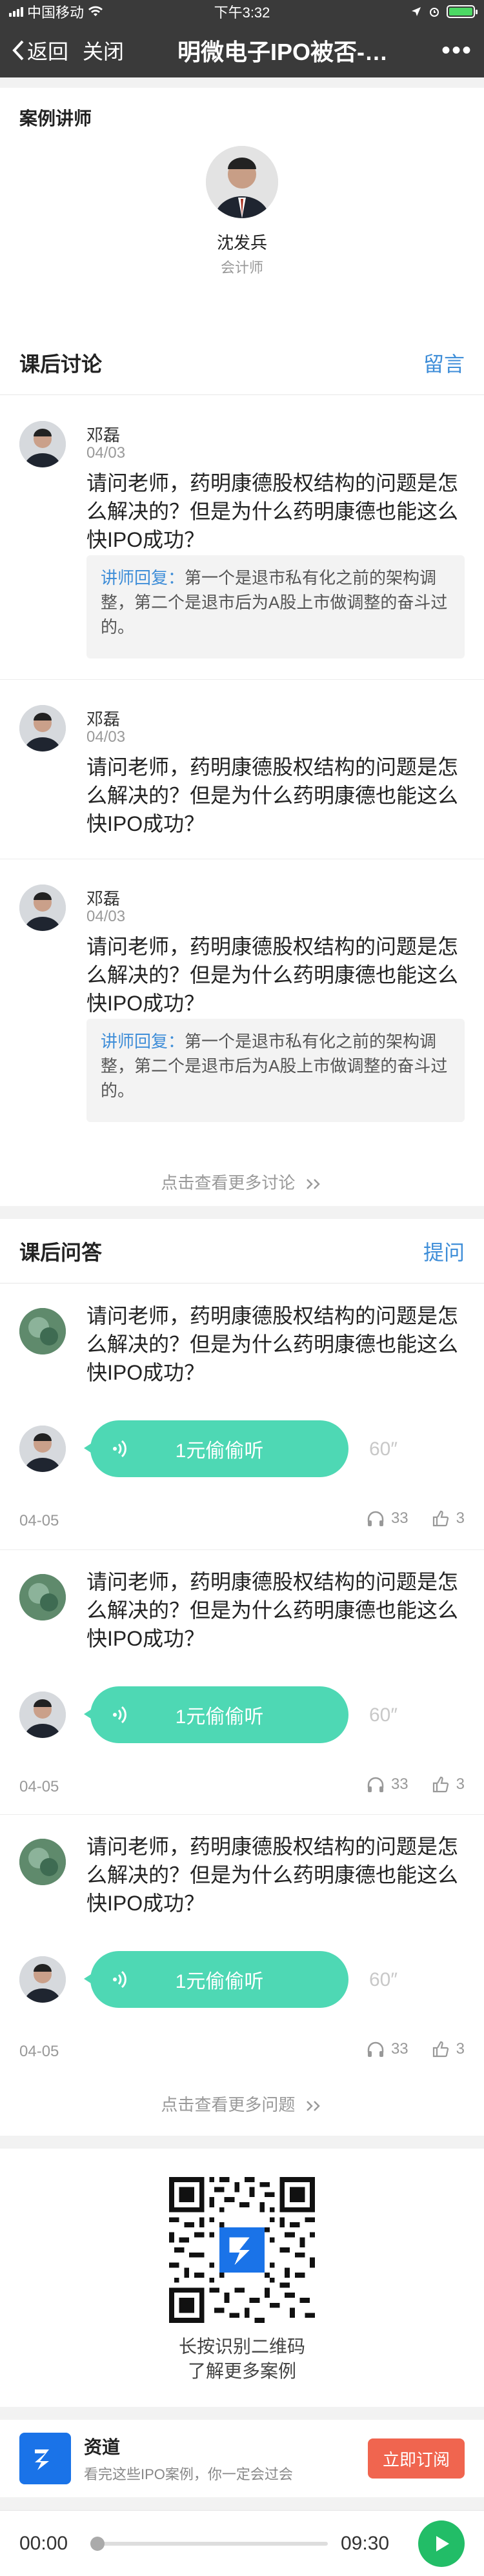 This screenshot has height=2576, width=484. What do you see at coordinates (417, 11) in the screenshot?
I see `location-icon` at bounding box center [417, 11].